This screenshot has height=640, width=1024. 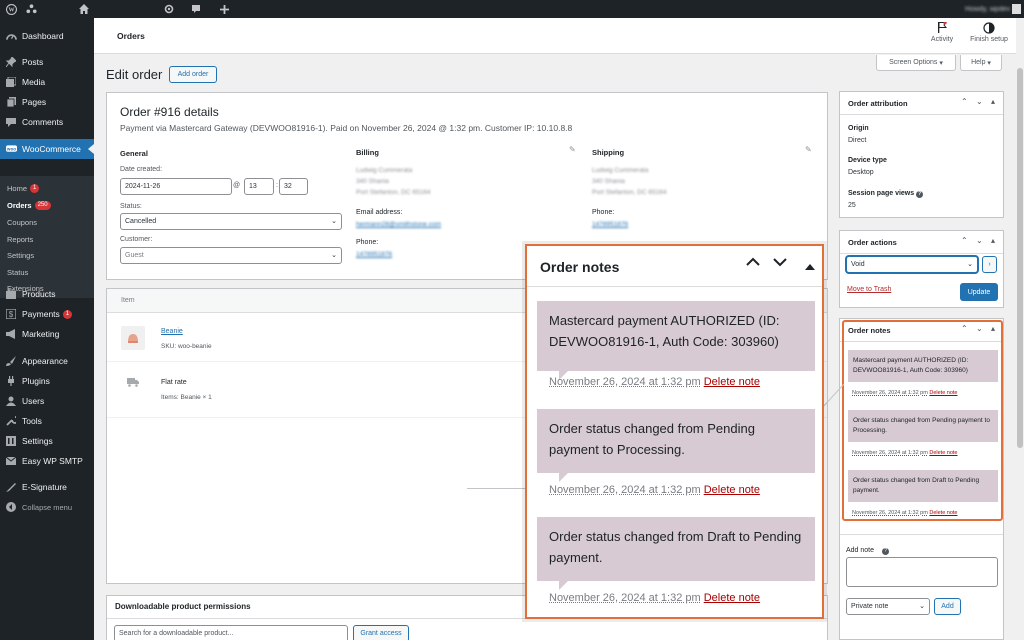 What do you see at coordinates (17, 272) in the screenshot?
I see `submenu-status: Status` at bounding box center [17, 272].